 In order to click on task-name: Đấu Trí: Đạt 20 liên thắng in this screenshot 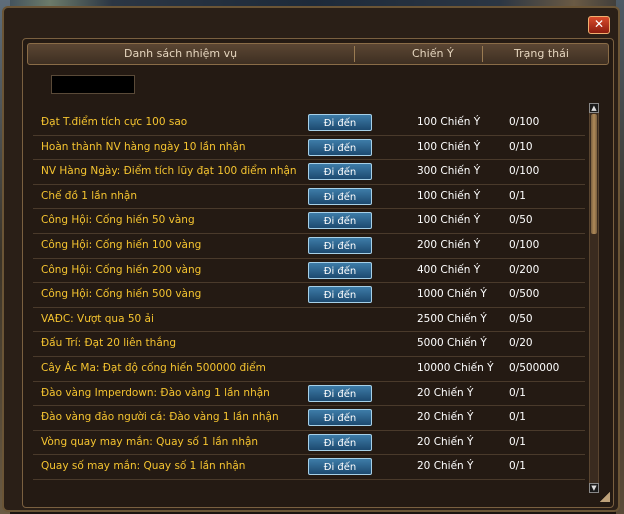, I will do `click(109, 343)`.